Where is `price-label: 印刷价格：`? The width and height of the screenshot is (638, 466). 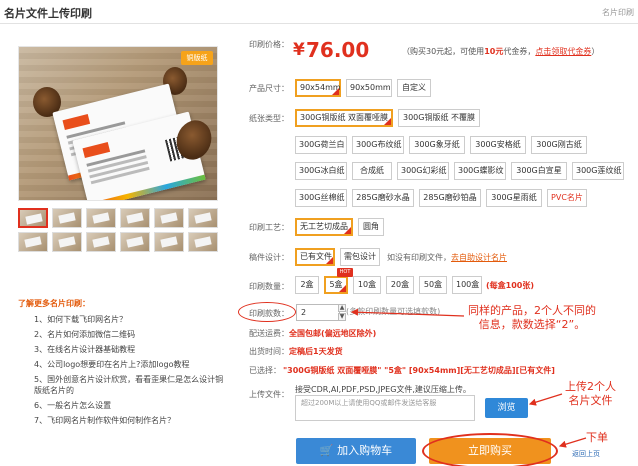
price-label: 印刷价格： is located at coordinates (269, 44).